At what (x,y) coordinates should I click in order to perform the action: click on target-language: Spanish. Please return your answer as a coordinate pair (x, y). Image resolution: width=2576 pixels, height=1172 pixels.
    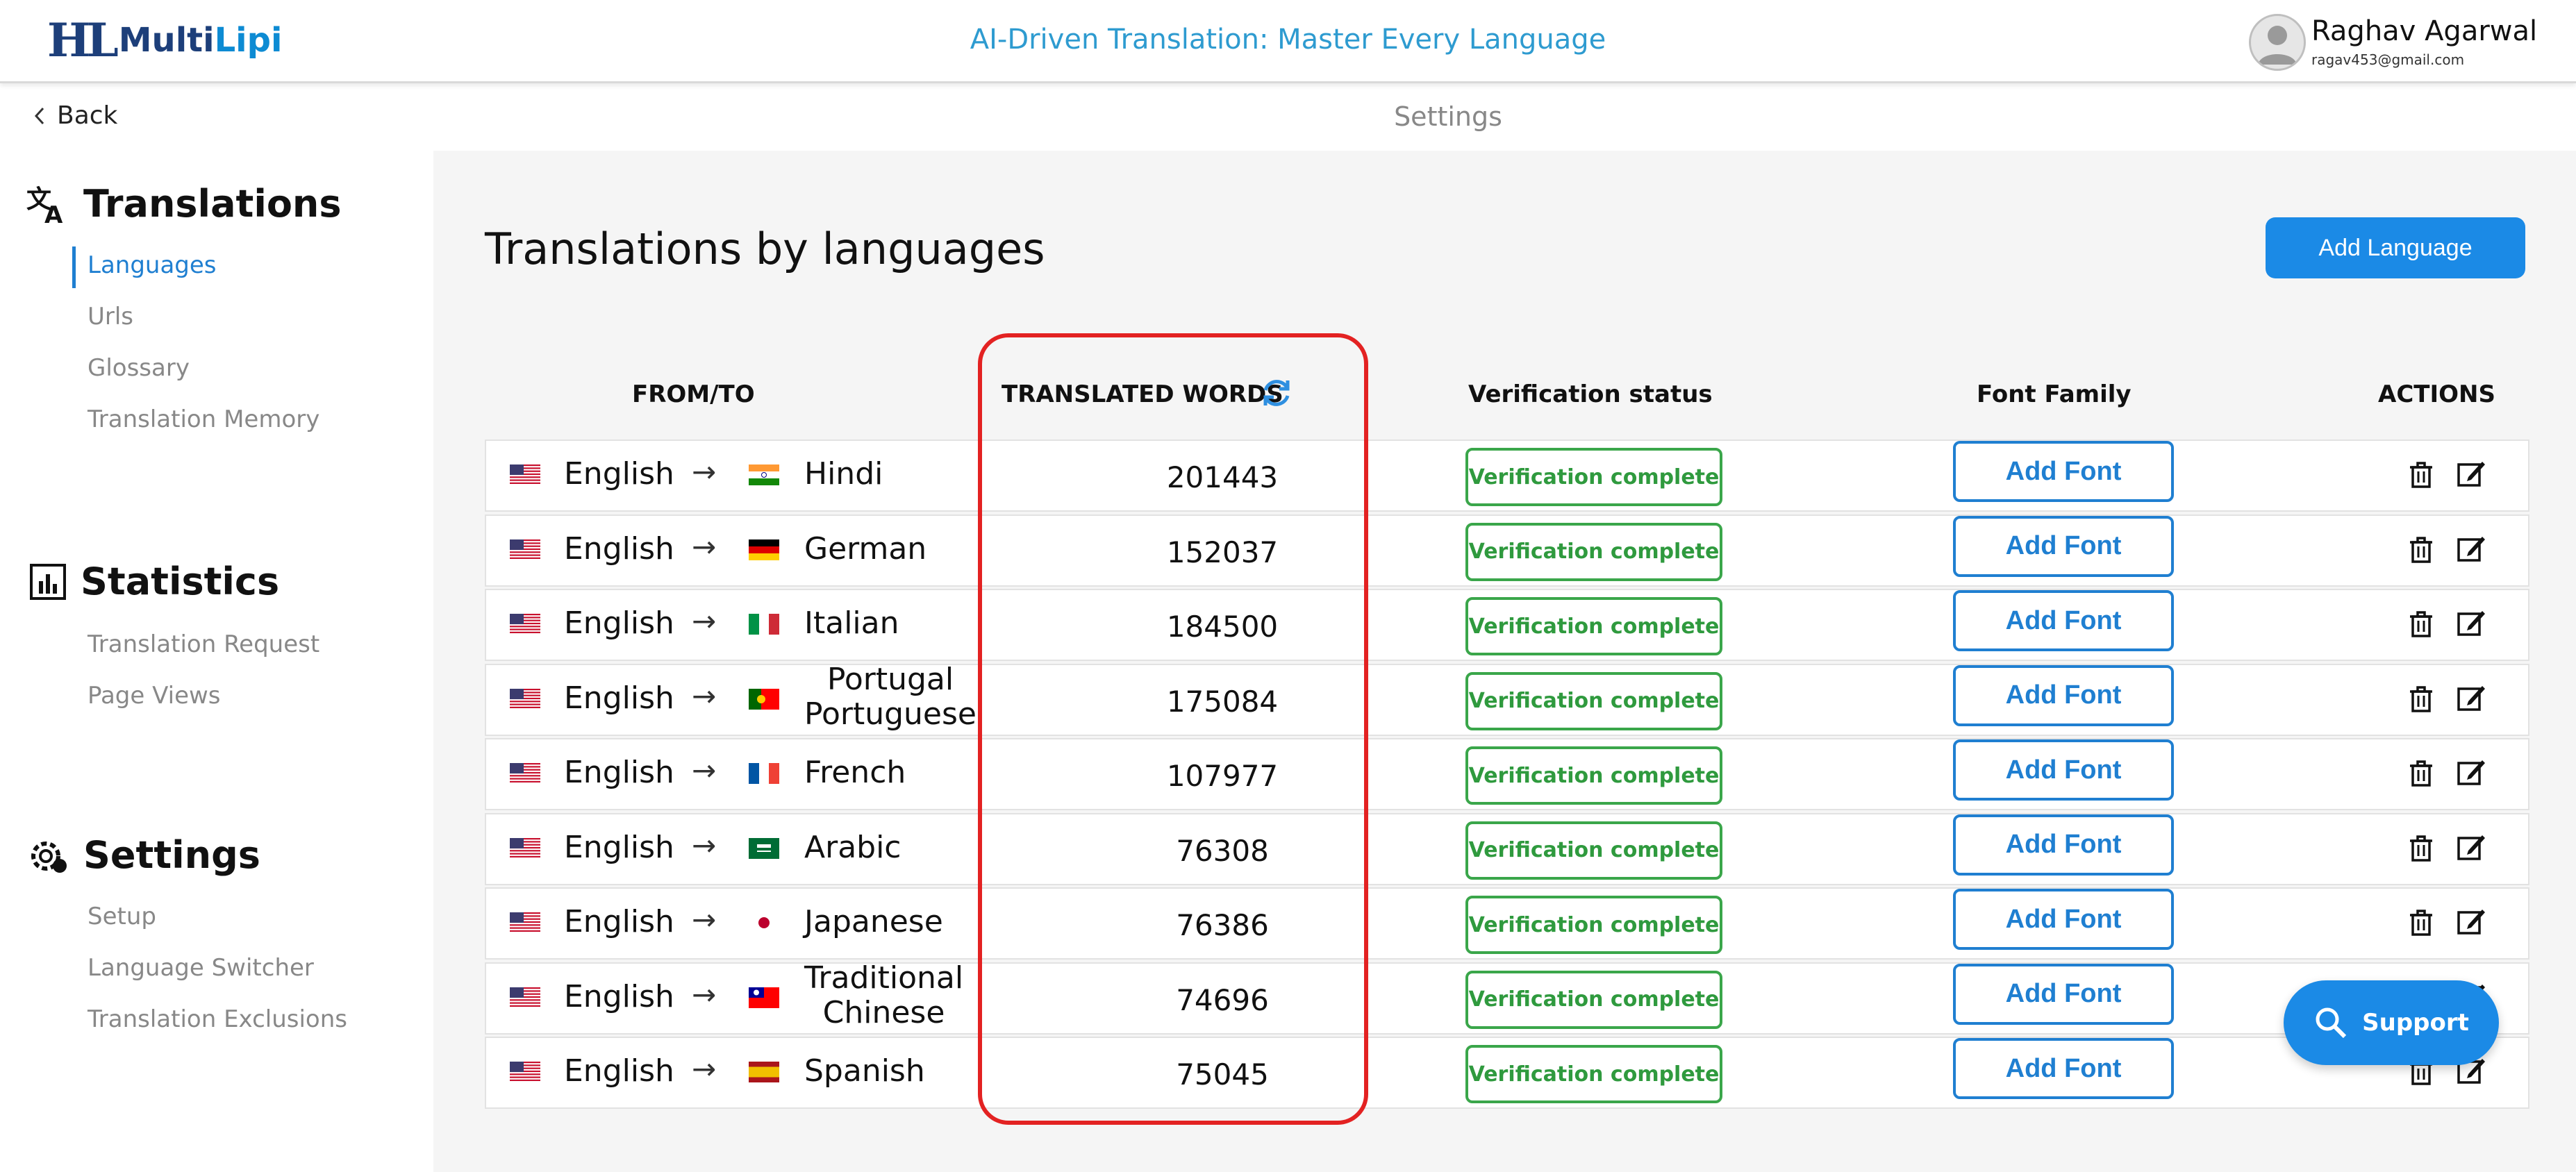
    Looking at the image, I should click on (864, 1071).